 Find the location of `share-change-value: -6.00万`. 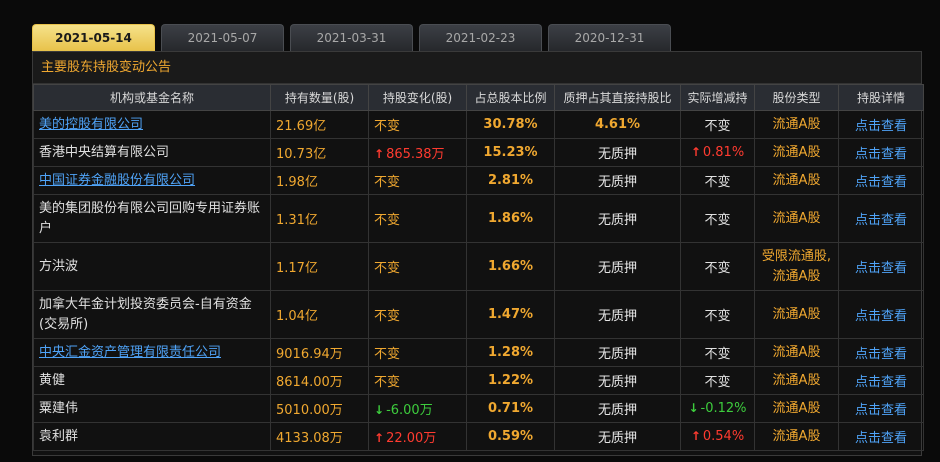

share-change-value: -6.00万 is located at coordinates (409, 410).